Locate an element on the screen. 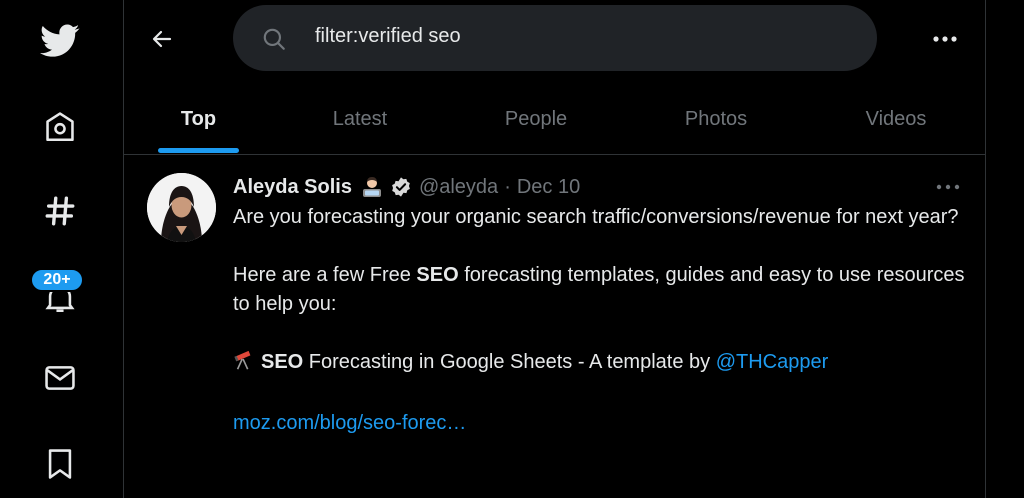 Image resolution: width=1024 pixels, height=498 pixels. back-arrow-icon is located at coordinates (162, 39).